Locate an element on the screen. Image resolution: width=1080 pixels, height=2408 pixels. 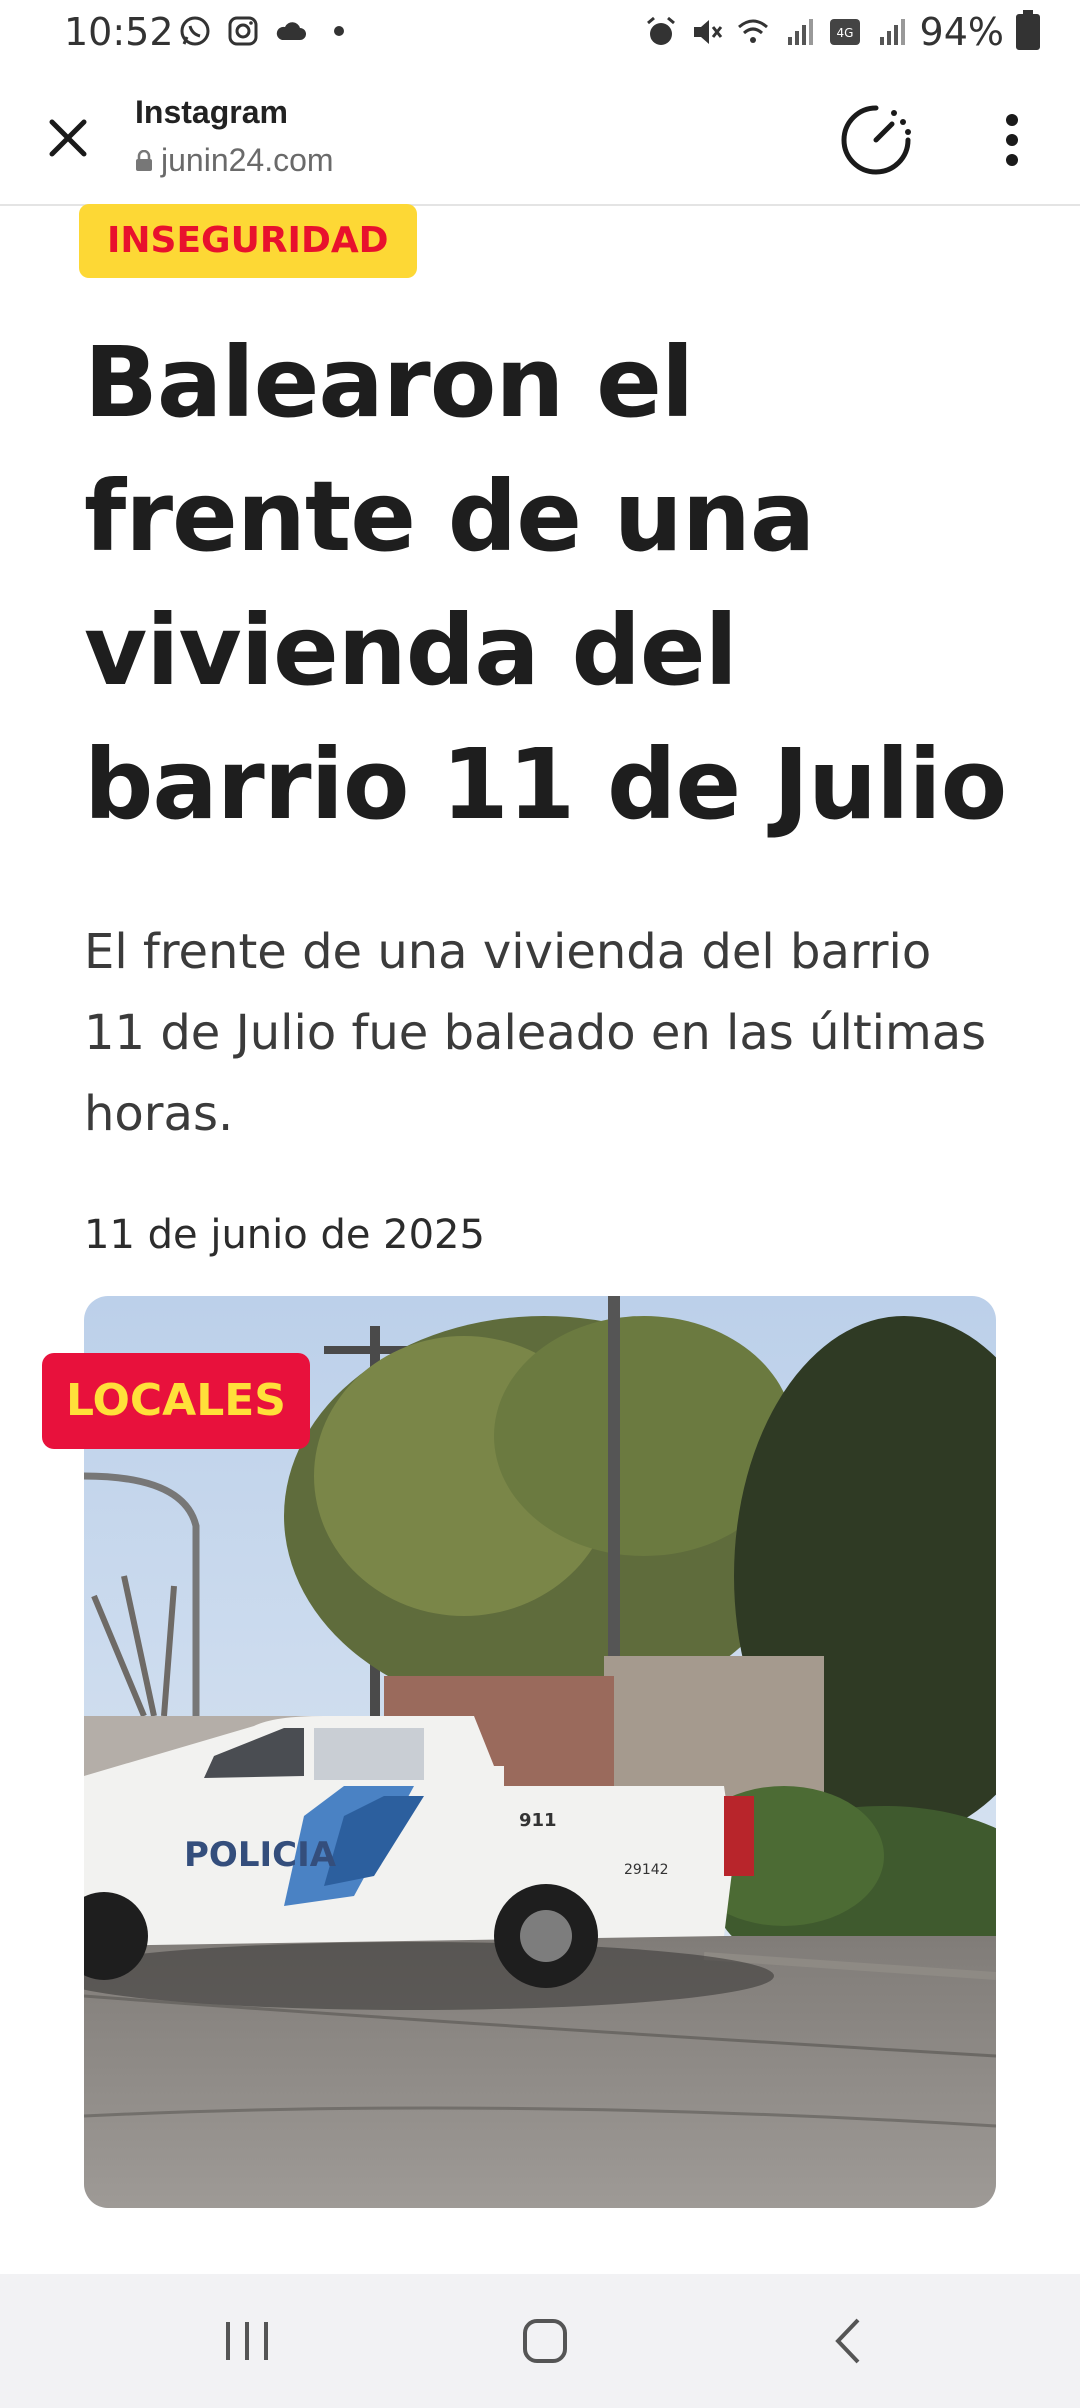
battery-percentage: 94% is located at coordinates (961, 32).